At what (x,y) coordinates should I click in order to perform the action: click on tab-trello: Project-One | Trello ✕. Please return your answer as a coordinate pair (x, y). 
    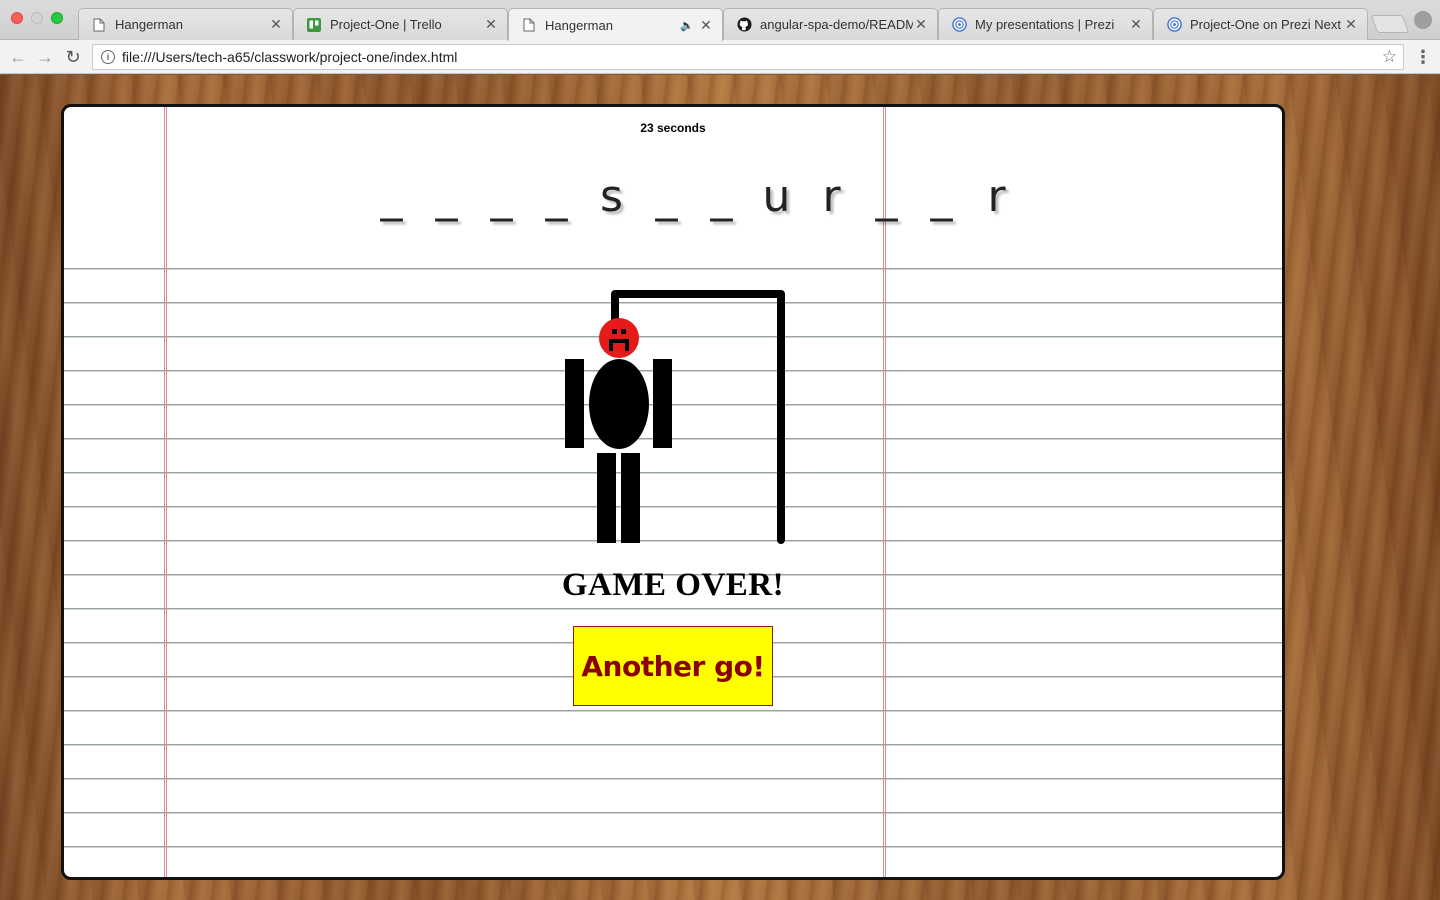
    Looking at the image, I should click on (400, 24).